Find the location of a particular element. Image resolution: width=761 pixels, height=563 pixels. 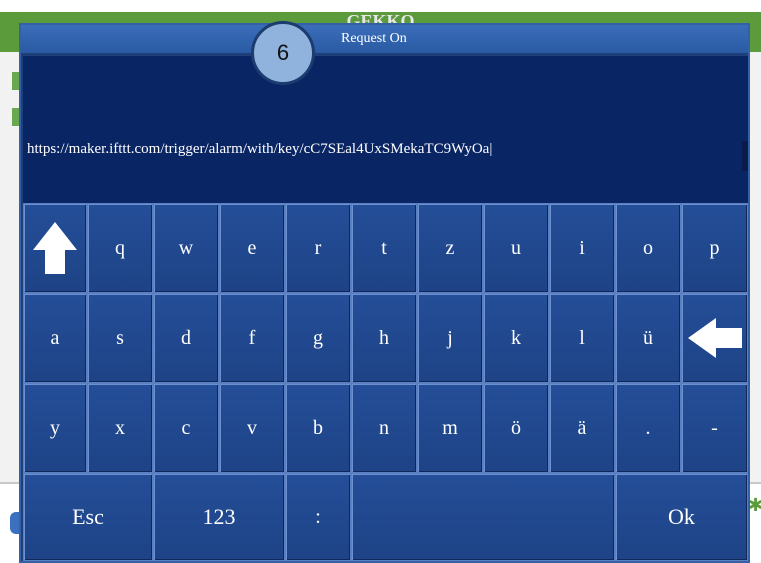

backspace-key is located at coordinates (714, 338).